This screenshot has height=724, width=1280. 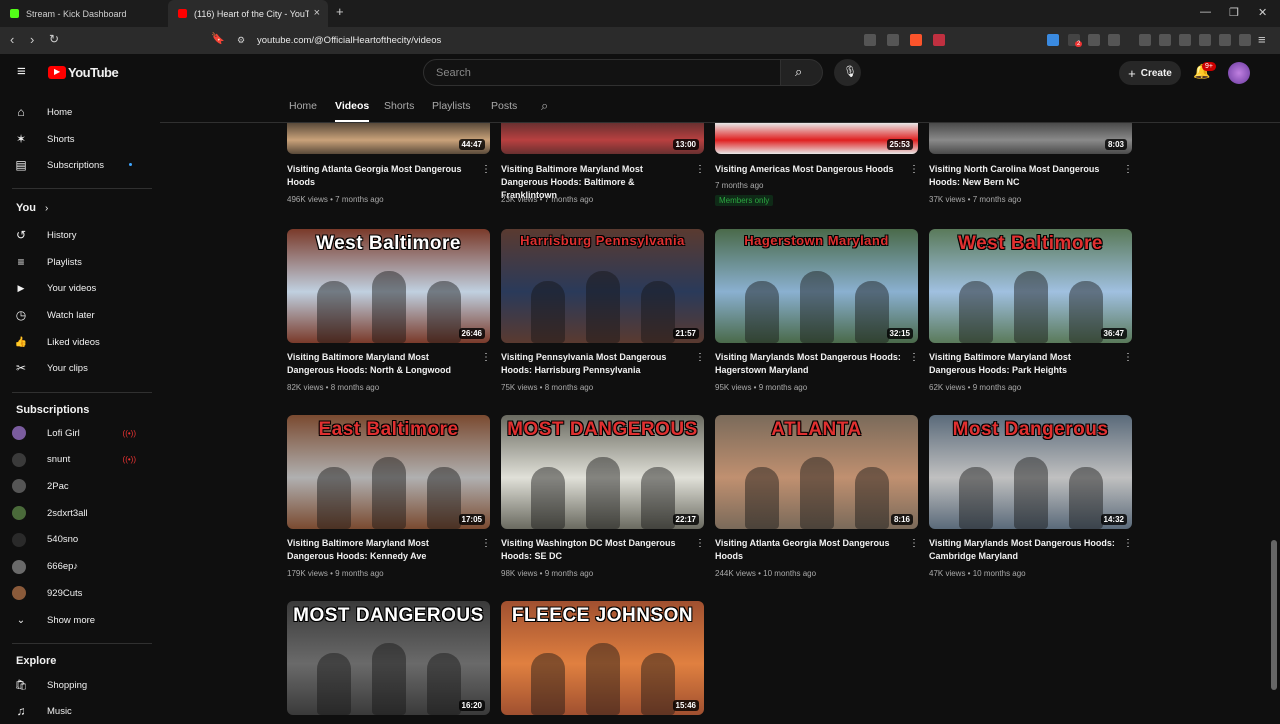 I want to click on tab-videos: Videos, so click(x=352, y=106).